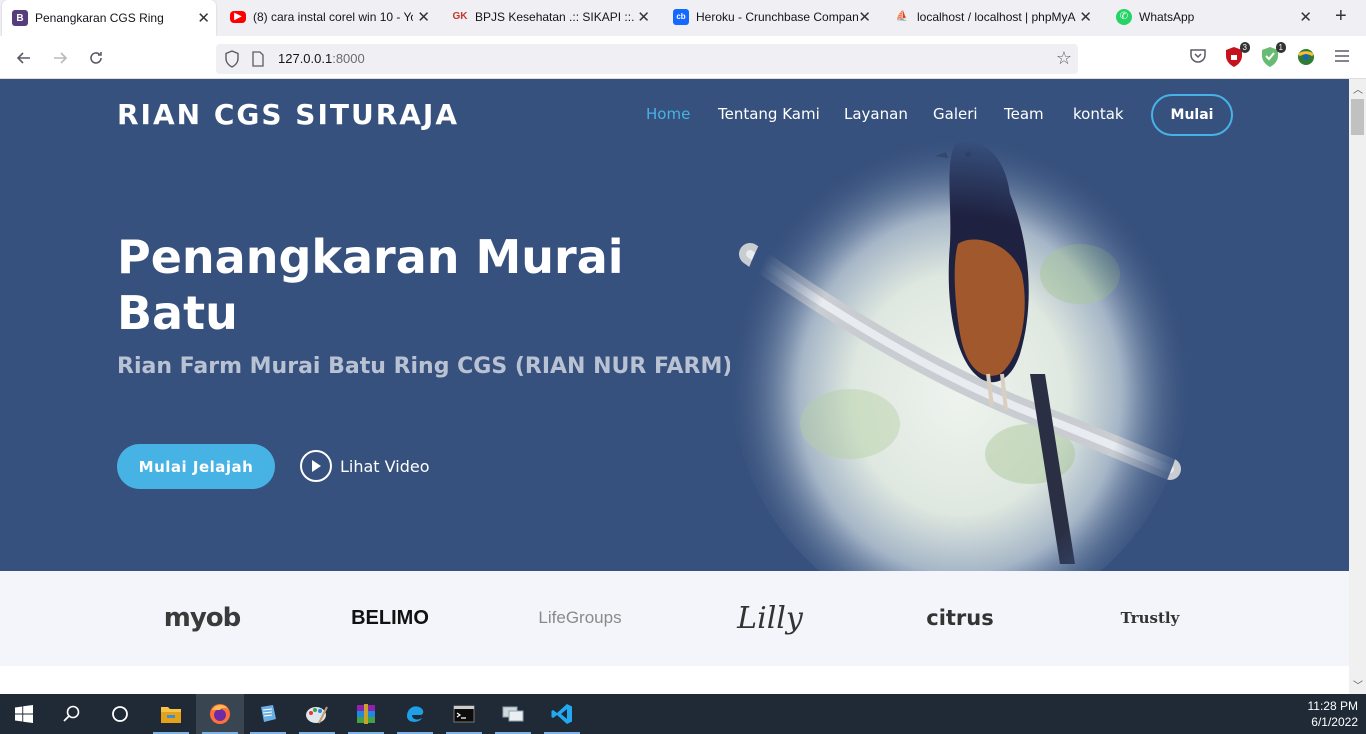 The image size is (1366, 734). Describe the element at coordinates (415, 714) in the screenshot. I see `edge-icon` at that location.